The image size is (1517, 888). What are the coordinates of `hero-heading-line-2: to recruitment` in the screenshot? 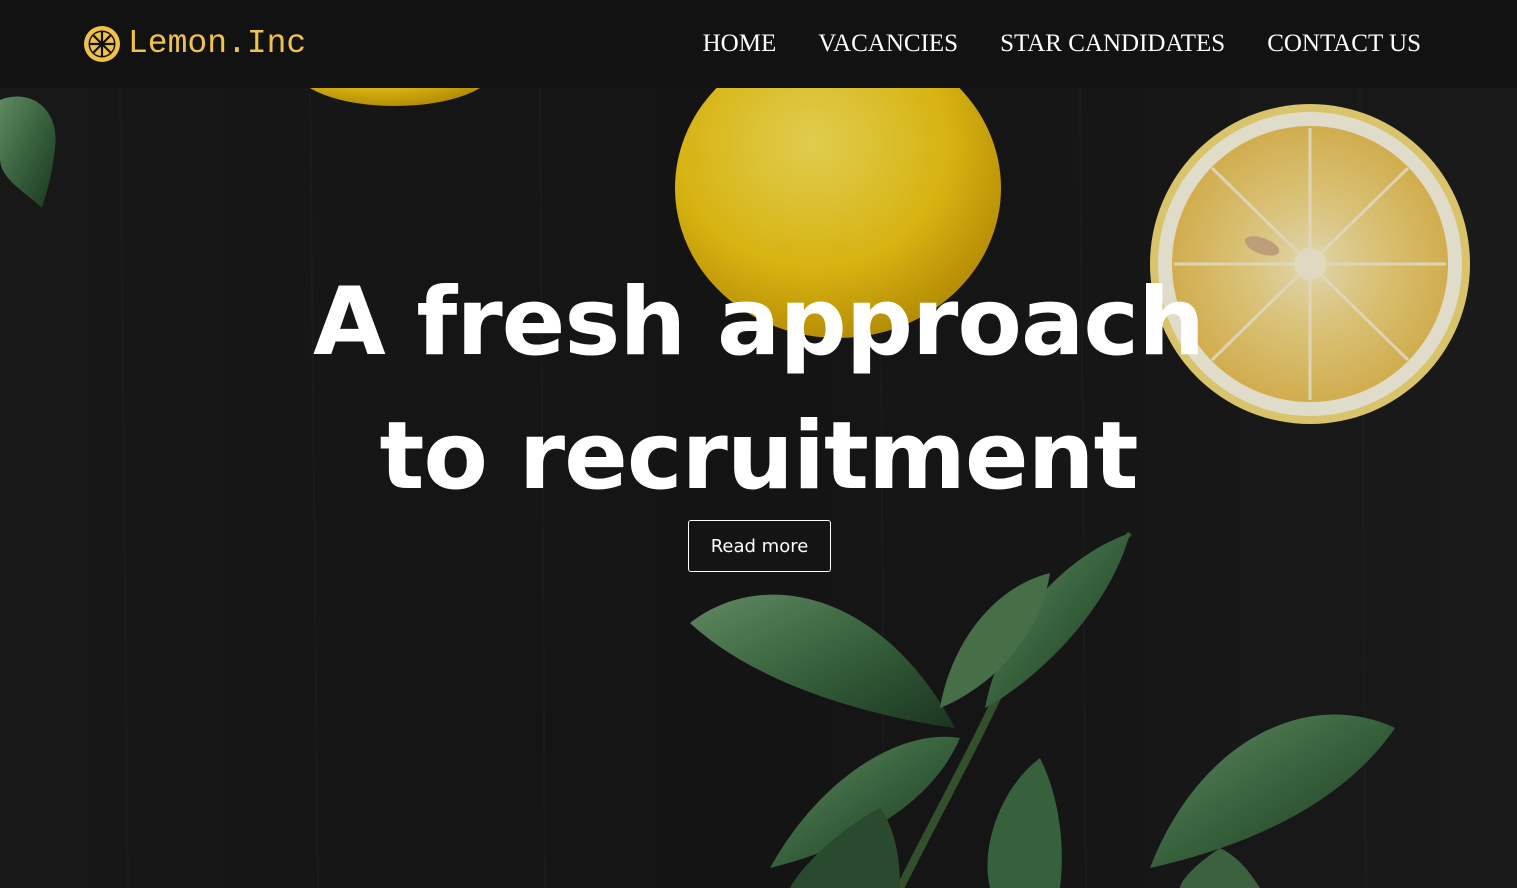 It's located at (758, 456).